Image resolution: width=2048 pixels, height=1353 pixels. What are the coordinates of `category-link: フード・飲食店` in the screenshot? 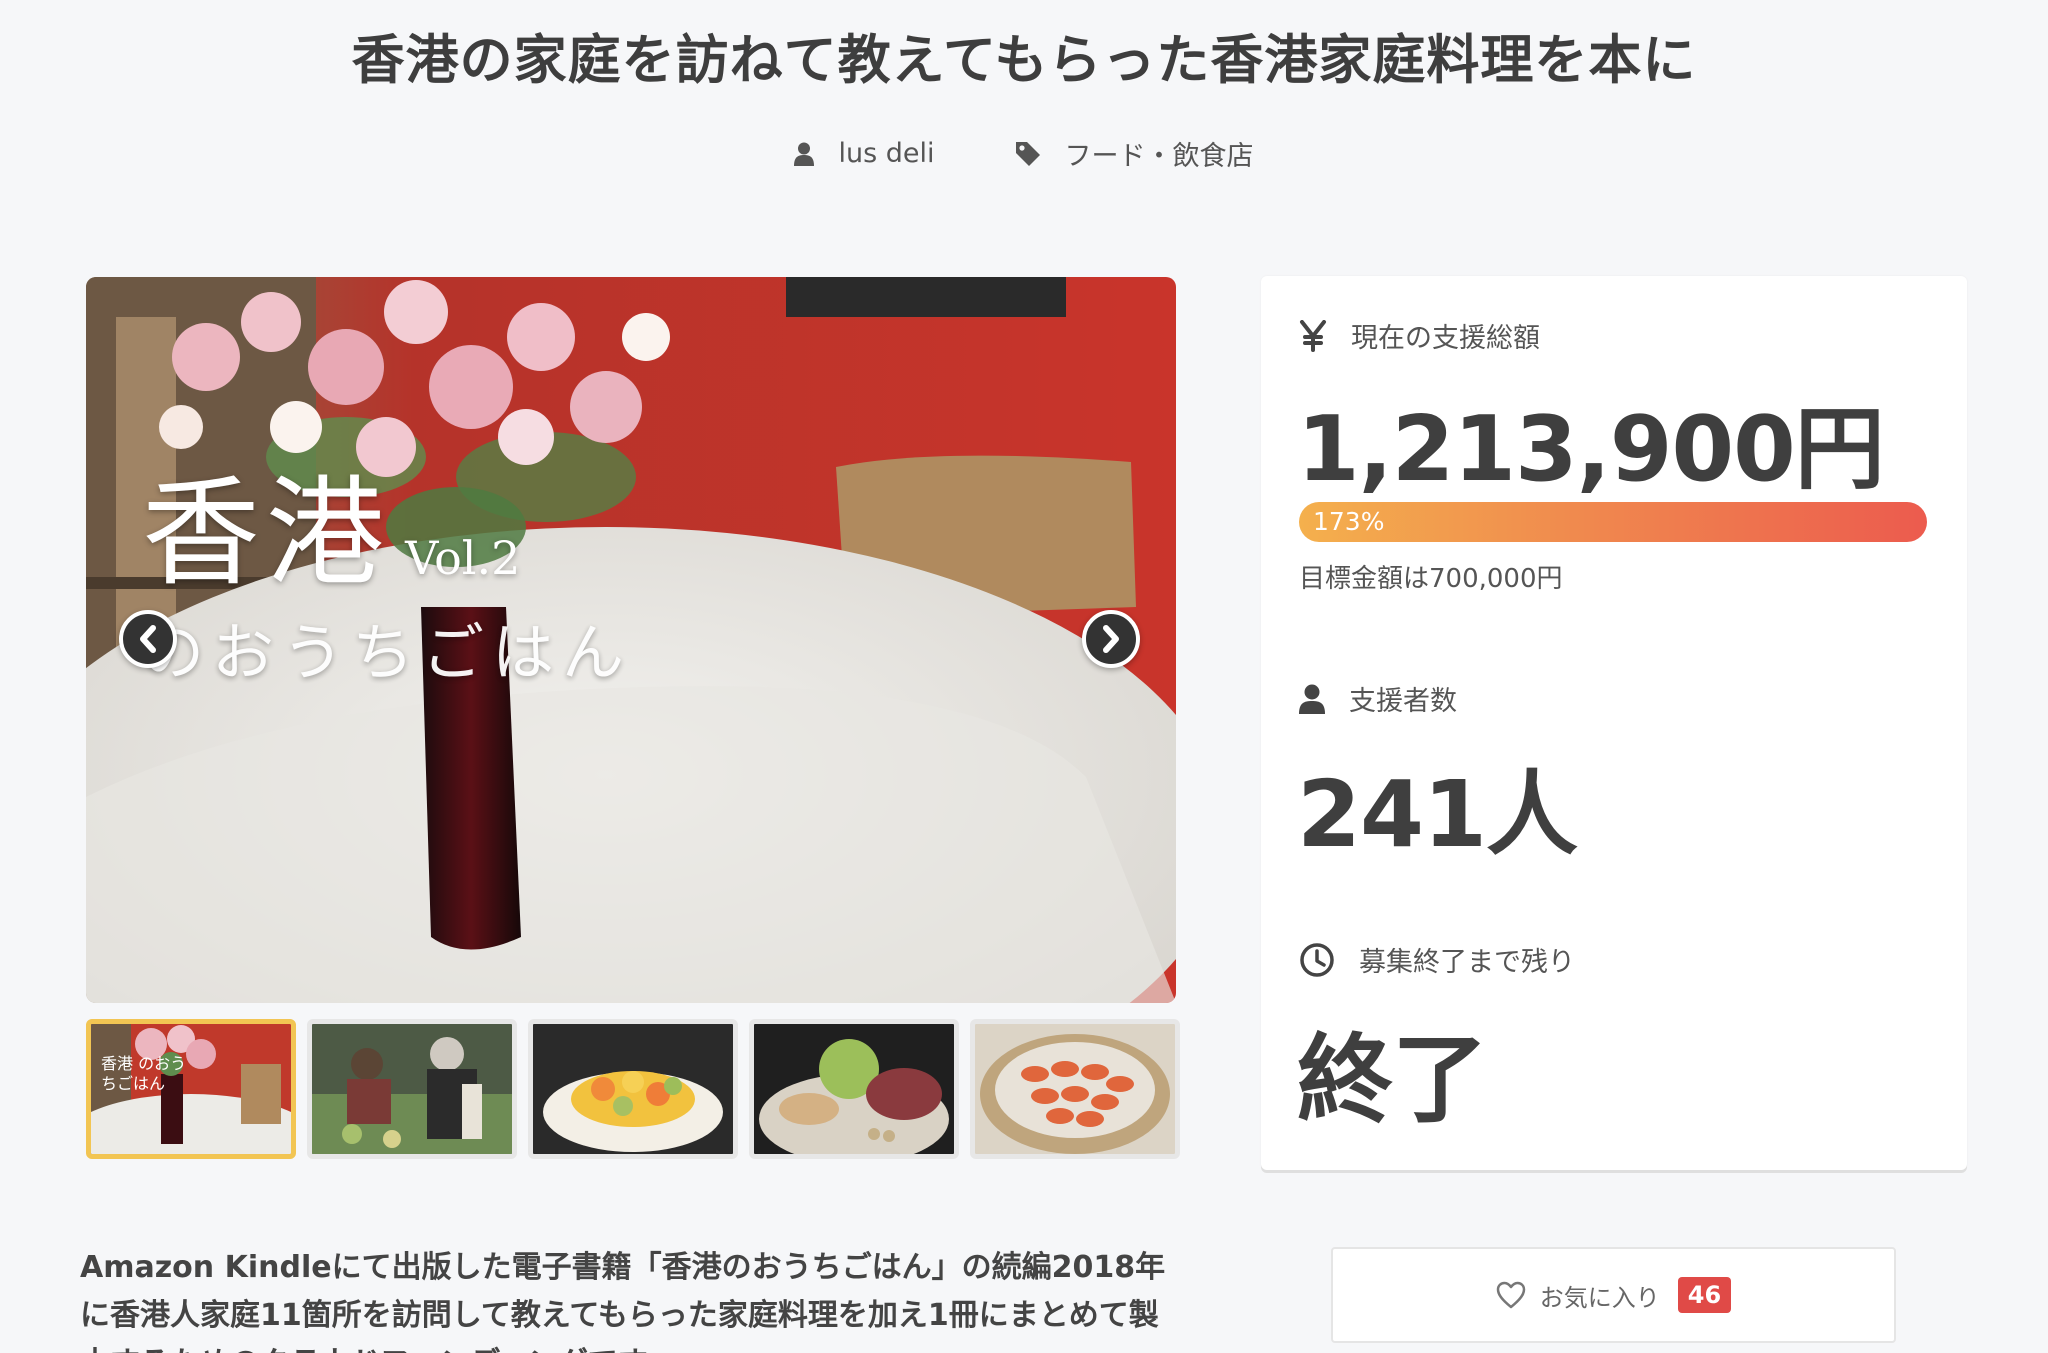 It's located at (1134, 153).